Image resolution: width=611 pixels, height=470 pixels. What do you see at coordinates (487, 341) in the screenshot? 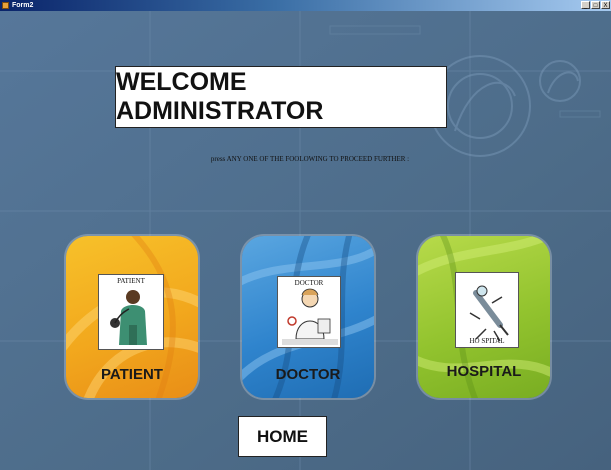
I see `picture-caption: HO SPITAL` at bounding box center [487, 341].